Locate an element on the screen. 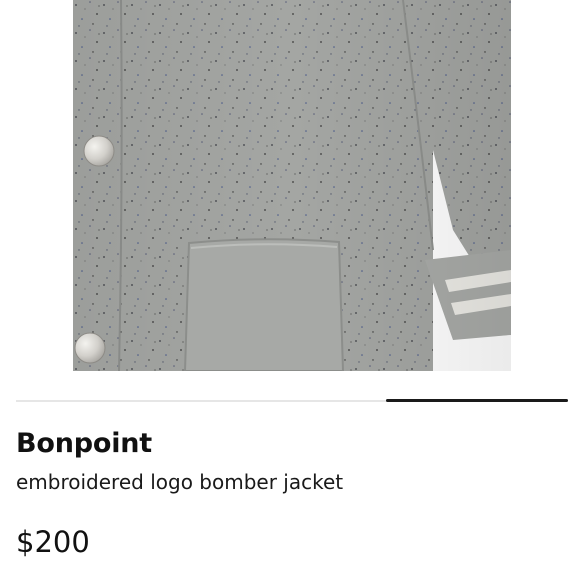  brand-name: Bonpoint is located at coordinates (84, 443).